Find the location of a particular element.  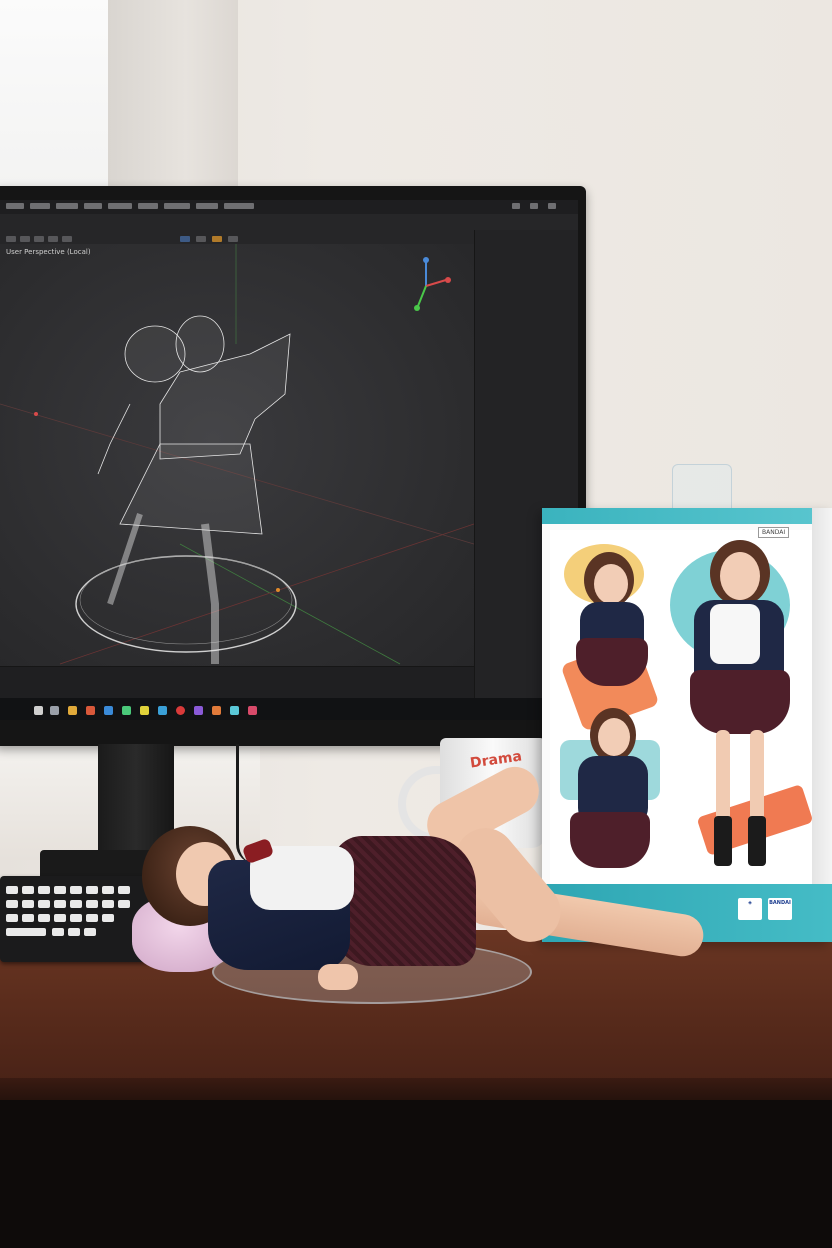

hair-wireframe is located at coordinates (155, 354).